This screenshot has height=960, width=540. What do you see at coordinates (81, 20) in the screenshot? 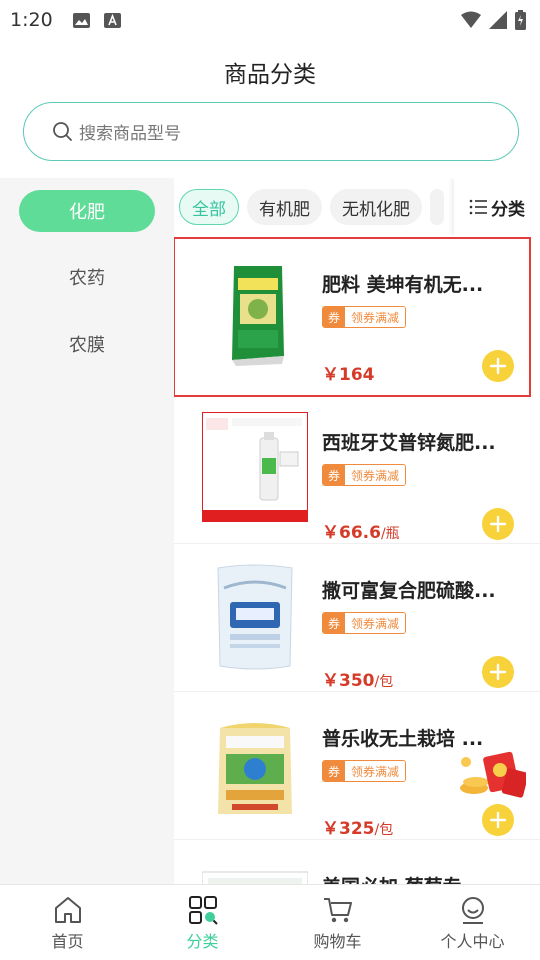
I see `image-icon` at bounding box center [81, 20].